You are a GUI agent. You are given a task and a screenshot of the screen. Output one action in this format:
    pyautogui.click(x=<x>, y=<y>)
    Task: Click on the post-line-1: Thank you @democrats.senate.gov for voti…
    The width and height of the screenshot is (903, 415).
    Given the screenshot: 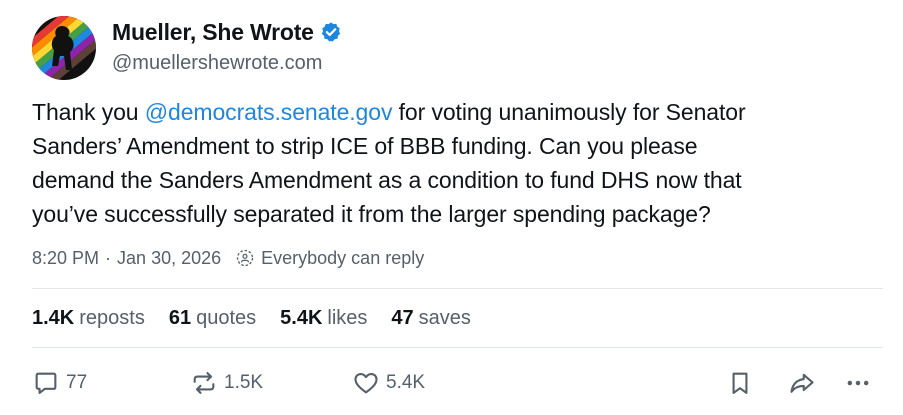 What is the action you would take?
    pyautogui.click(x=457, y=112)
    